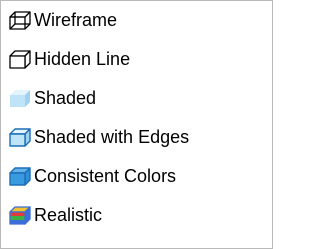 The height and width of the screenshot is (249, 320). Describe the element at coordinates (136, 20) in the screenshot. I see `menu-item-wireframe: Wireframe` at that location.